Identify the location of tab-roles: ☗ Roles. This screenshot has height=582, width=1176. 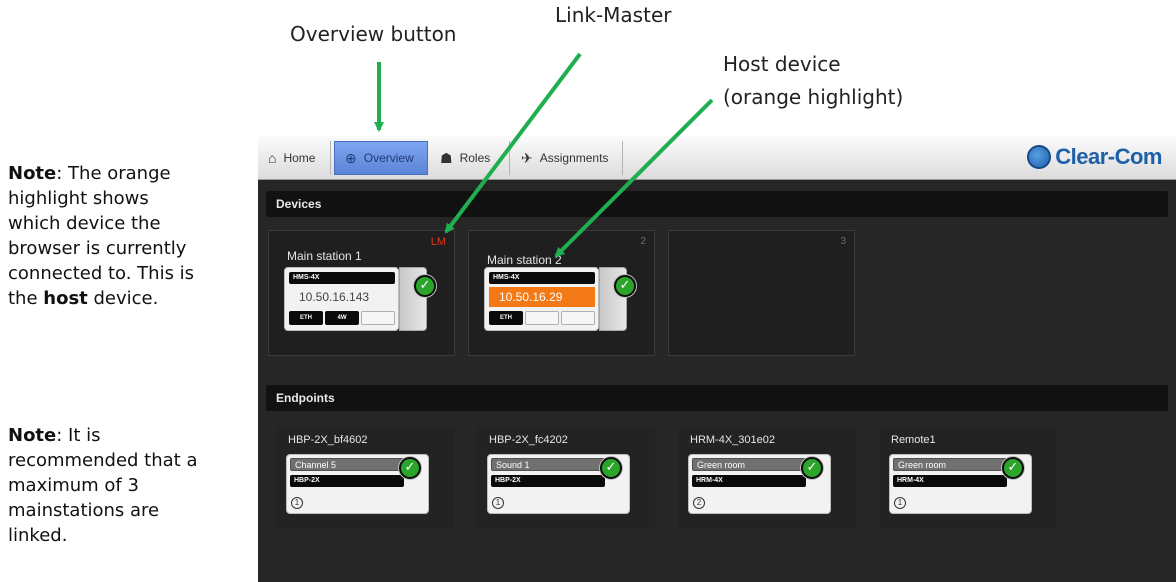
(470, 158).